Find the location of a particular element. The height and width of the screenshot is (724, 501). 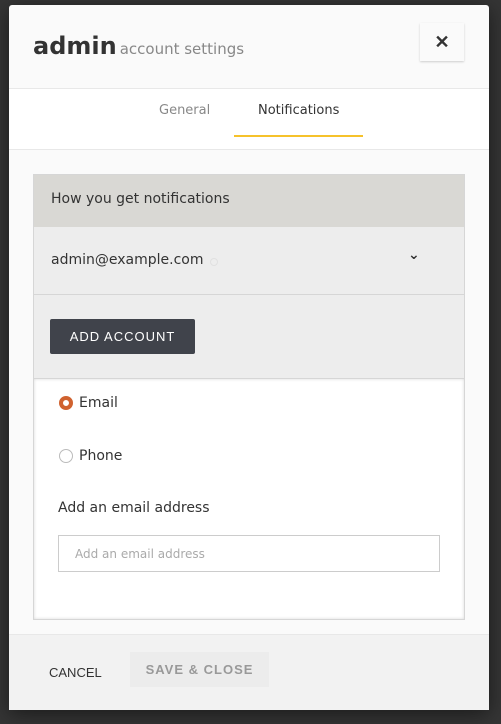

section-title: How you get notifications is located at coordinates (249, 201).